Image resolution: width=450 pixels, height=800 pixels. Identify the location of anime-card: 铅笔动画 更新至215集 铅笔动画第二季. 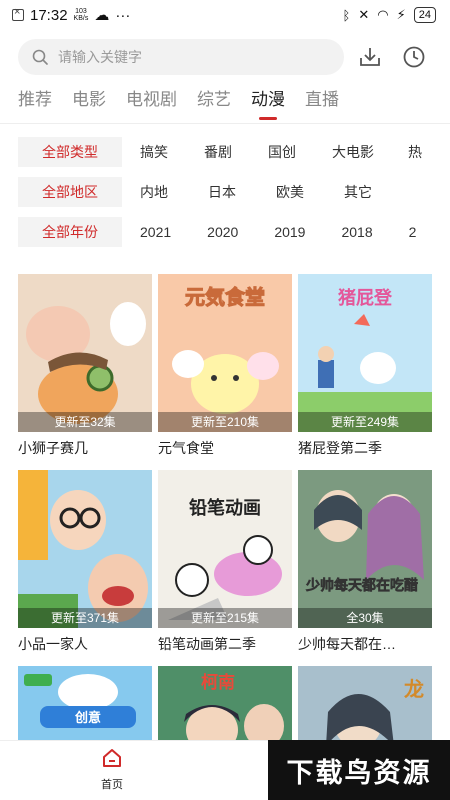
(225, 561).